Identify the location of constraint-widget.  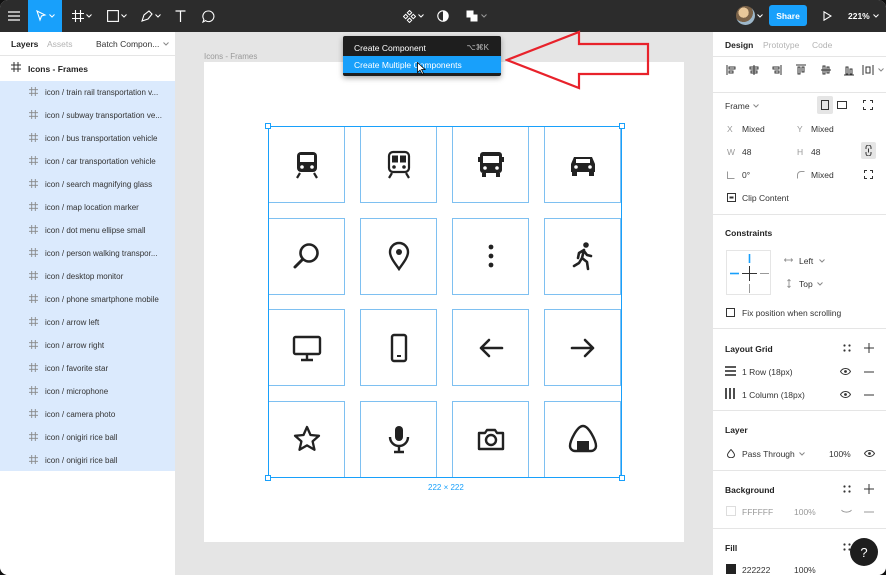
(748, 272).